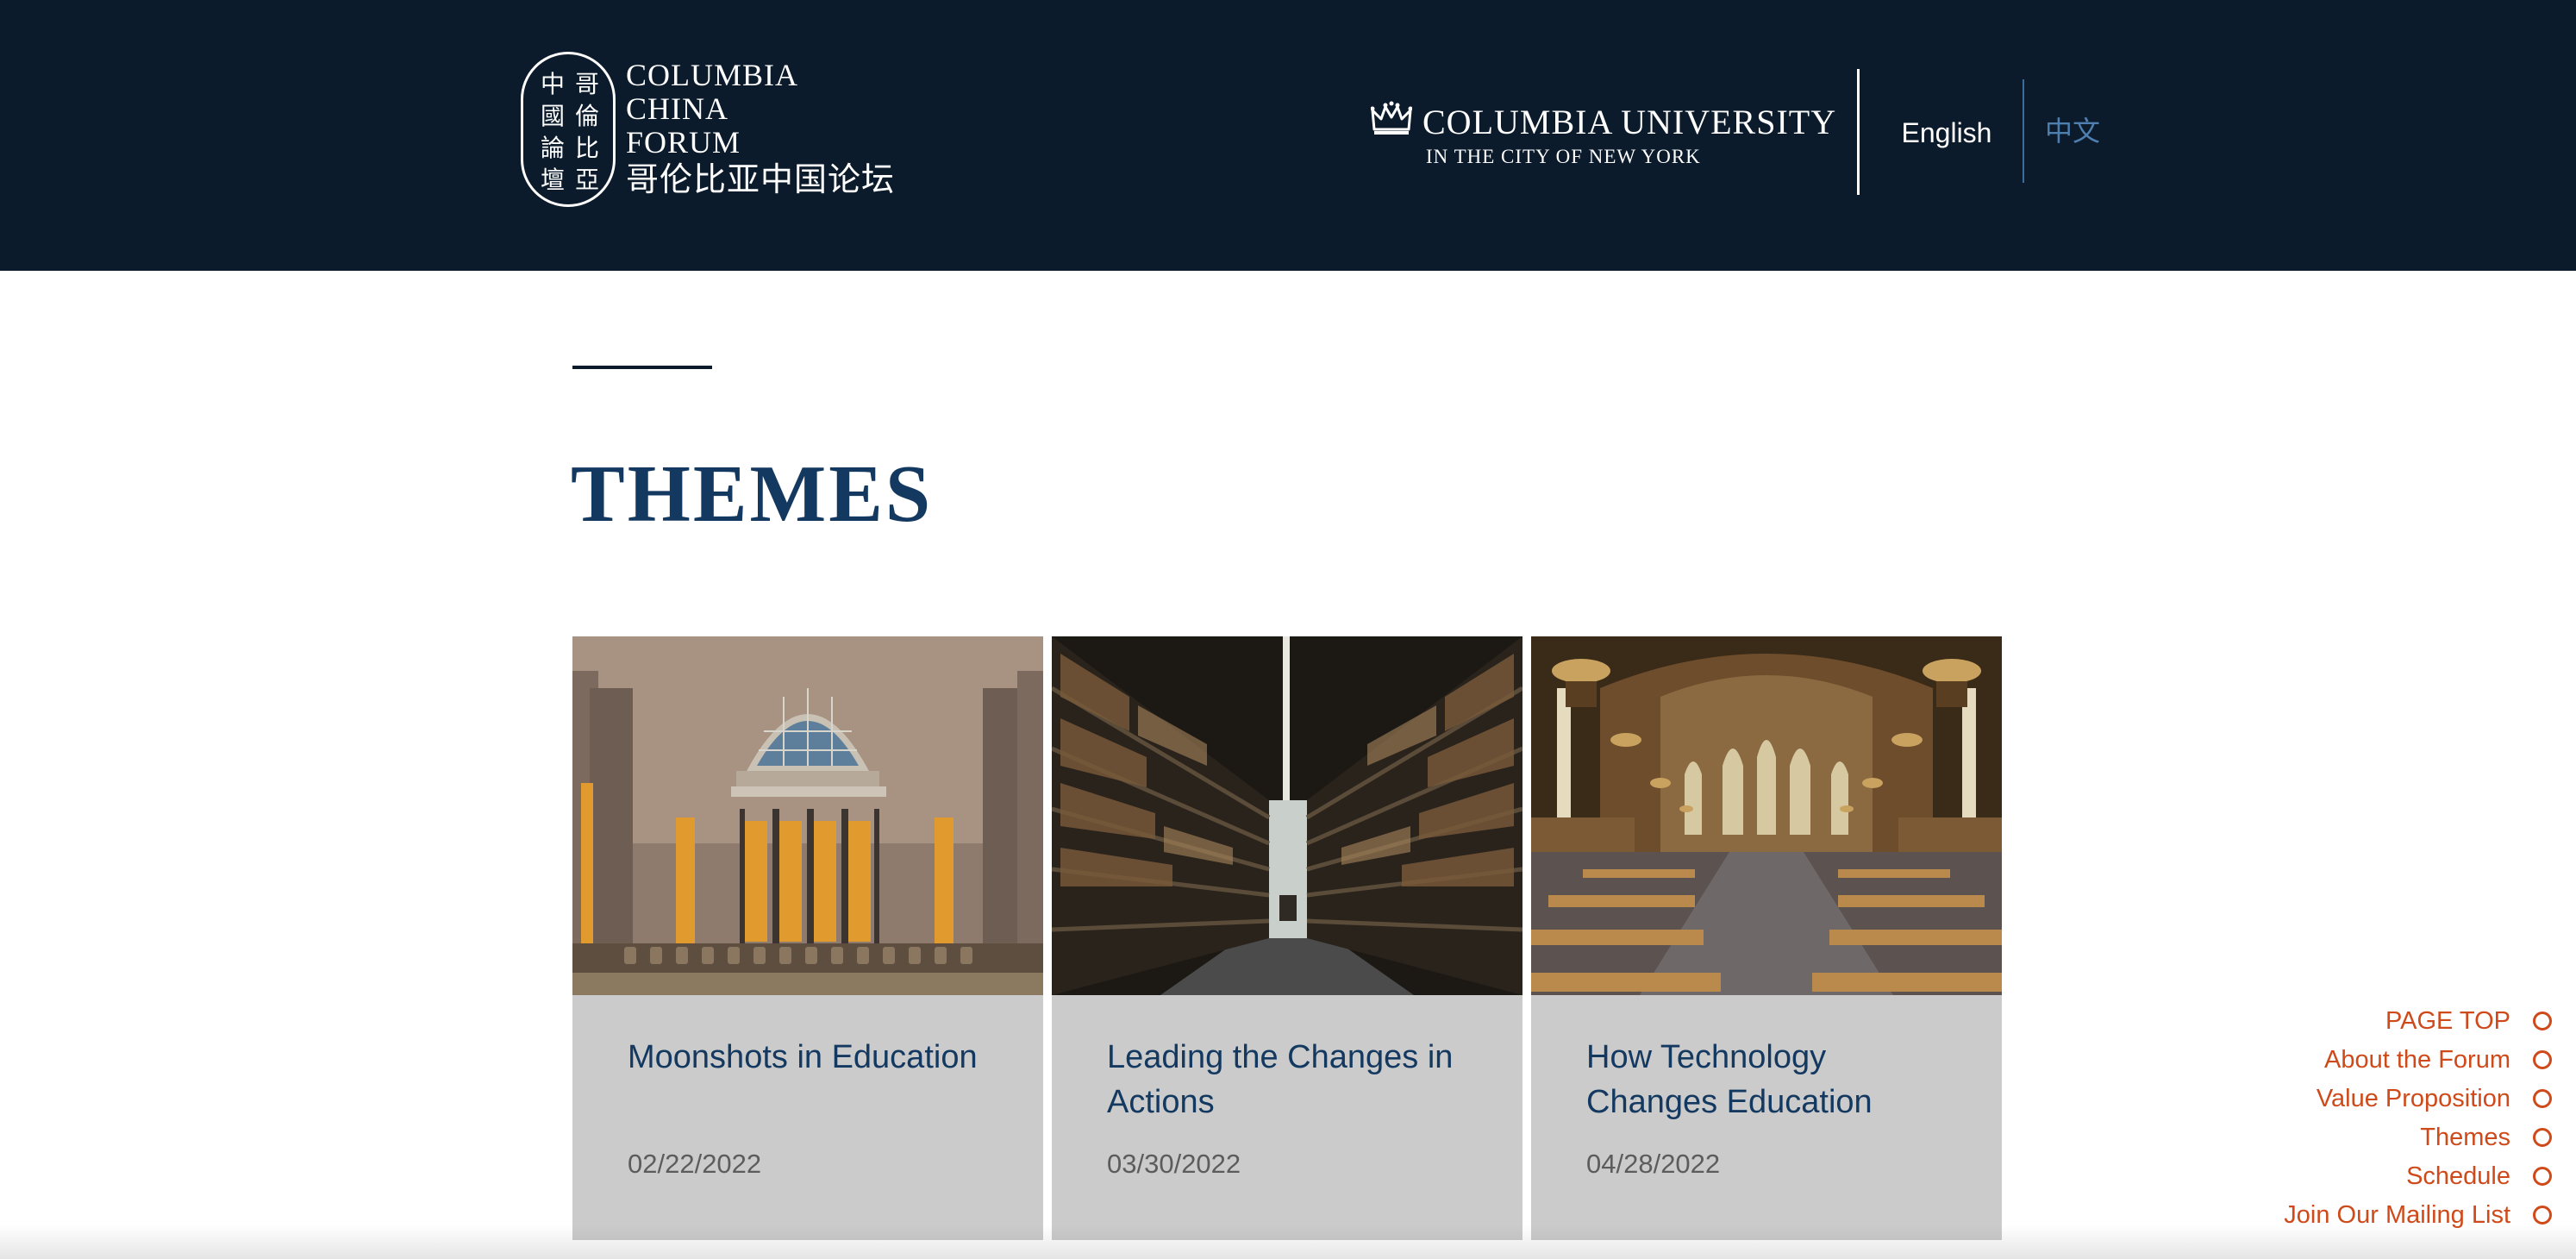  Describe the element at coordinates (1174, 1164) in the screenshot. I see `theme-card-date: 03/30/2022` at that location.